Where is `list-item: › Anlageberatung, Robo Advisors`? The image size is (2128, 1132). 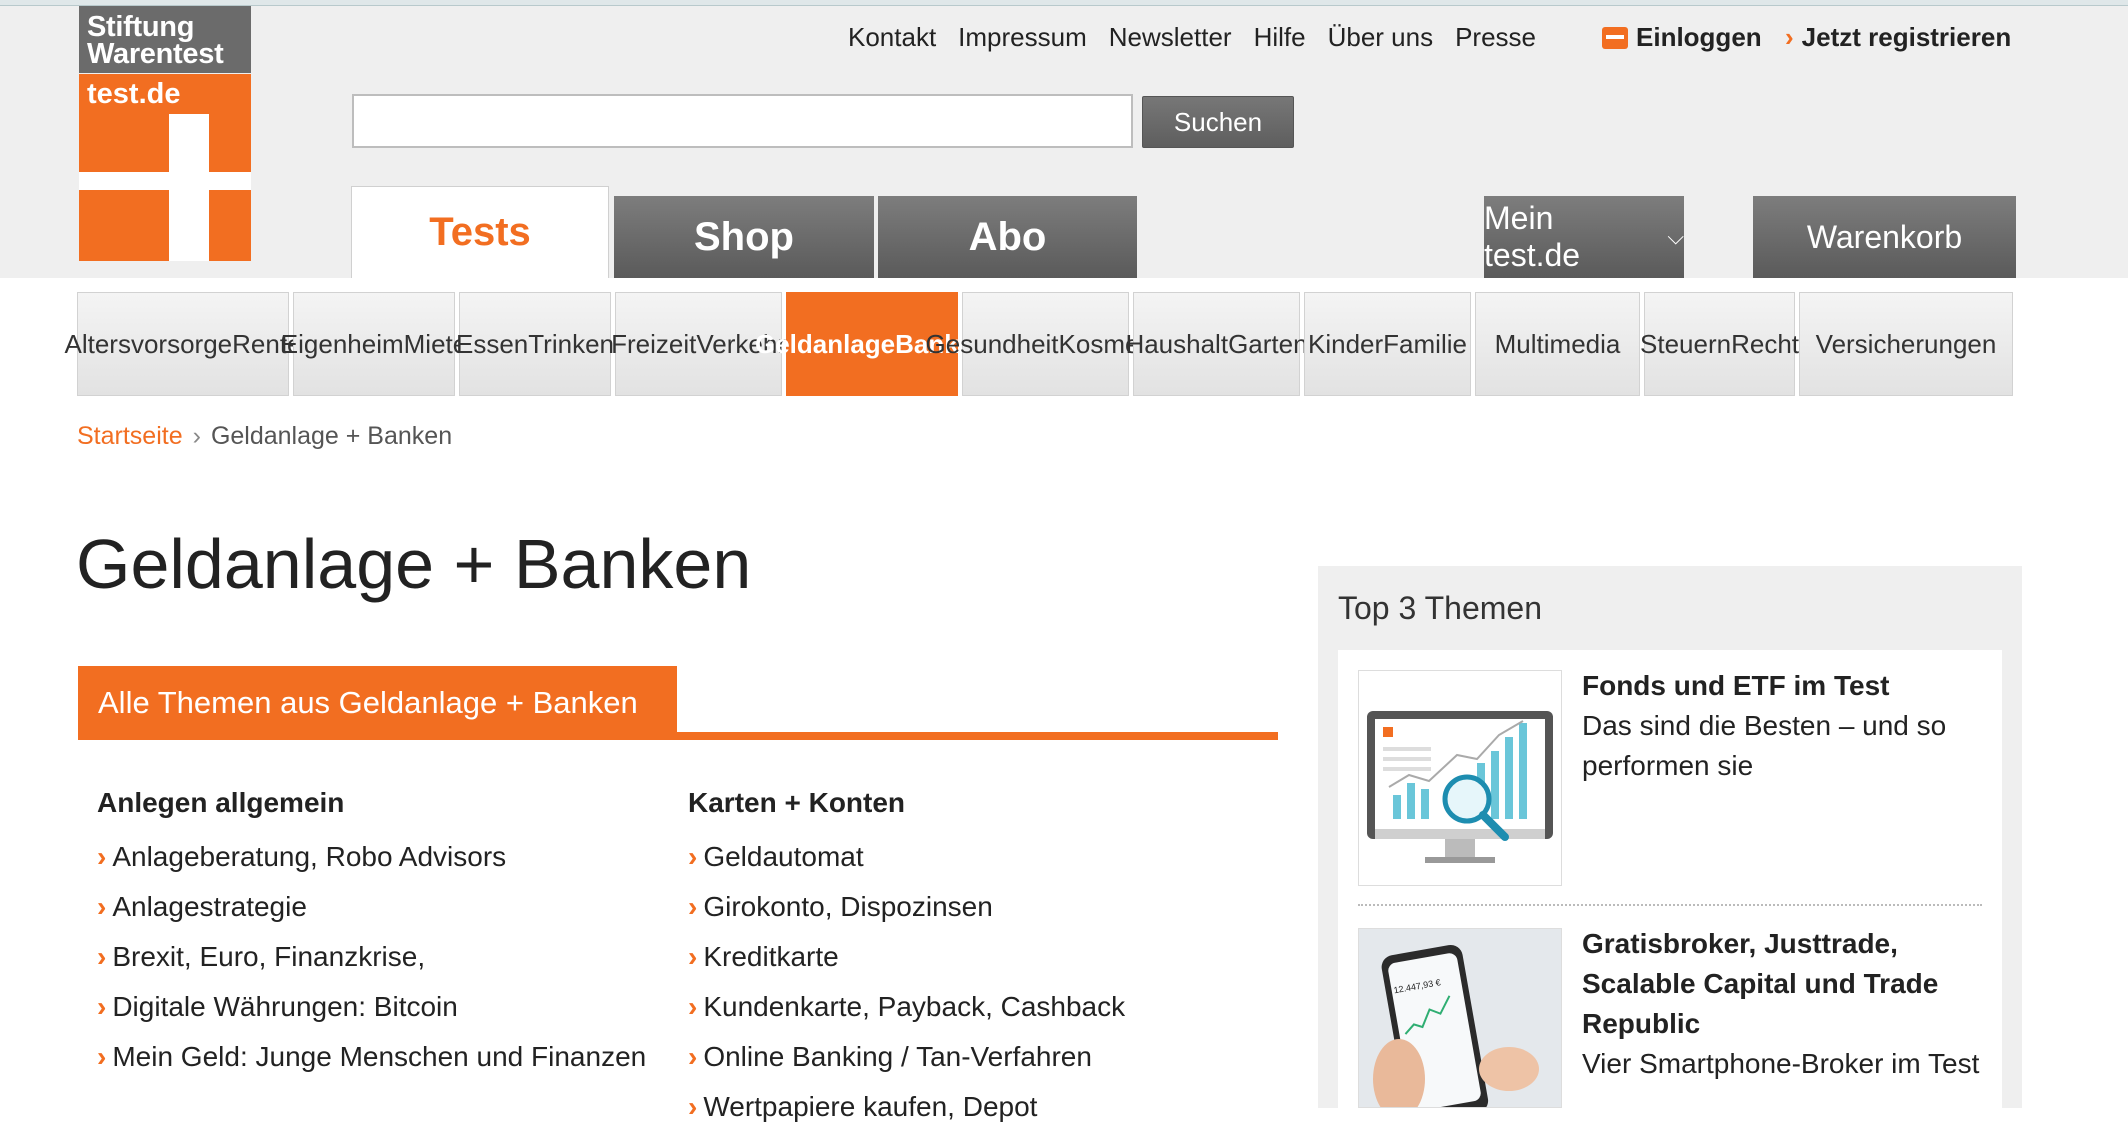 list-item: › Anlageberatung, Robo Advisors is located at coordinates (371, 857).